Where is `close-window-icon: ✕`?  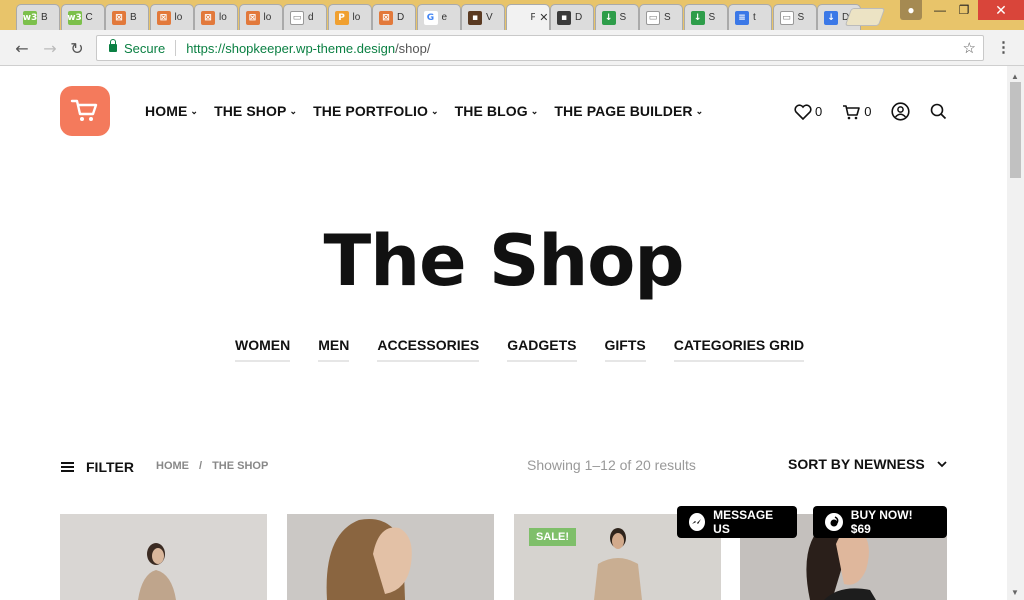
close-window-icon: ✕ is located at coordinates (1001, 10).